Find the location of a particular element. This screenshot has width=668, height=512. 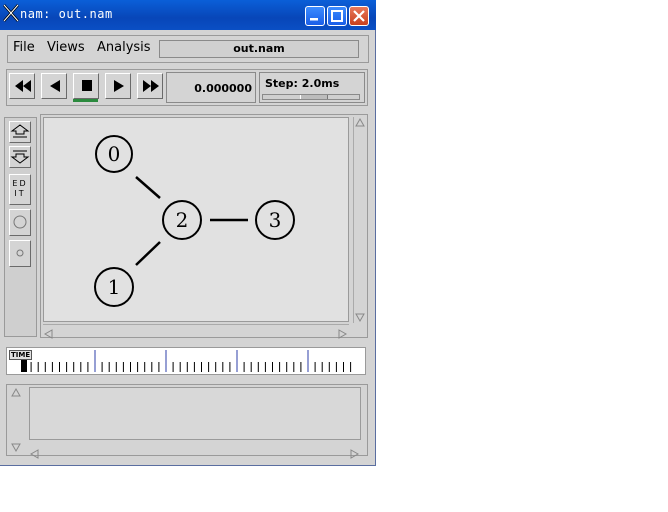

play-forward-button is located at coordinates (118, 86).